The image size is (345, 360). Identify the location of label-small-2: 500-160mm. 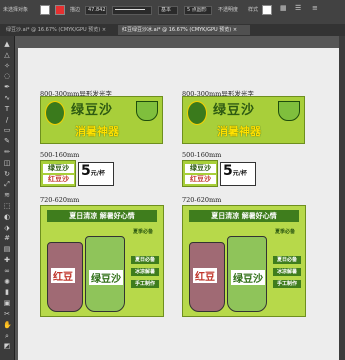
(202, 155).